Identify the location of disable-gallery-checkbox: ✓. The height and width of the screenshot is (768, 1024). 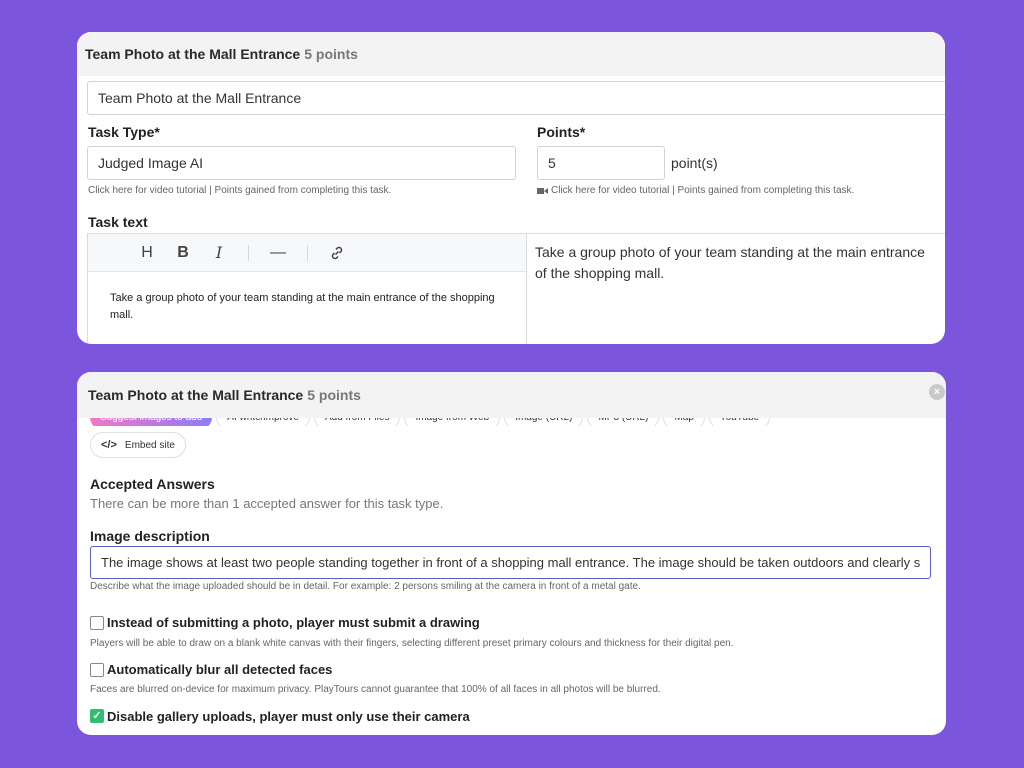
(97, 716).